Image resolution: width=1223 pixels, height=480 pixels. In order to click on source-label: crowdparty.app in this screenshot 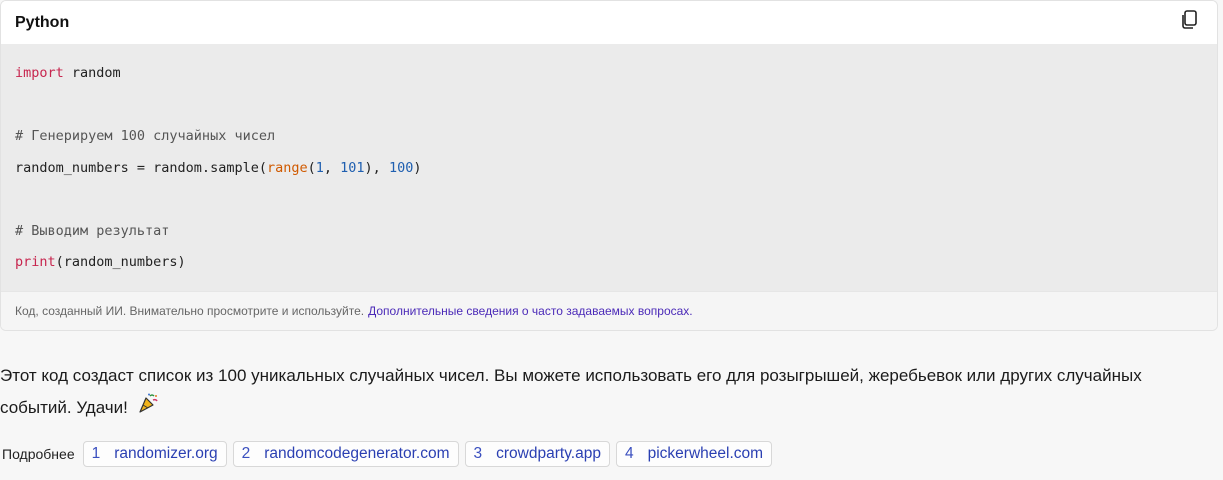, I will do `click(548, 453)`.